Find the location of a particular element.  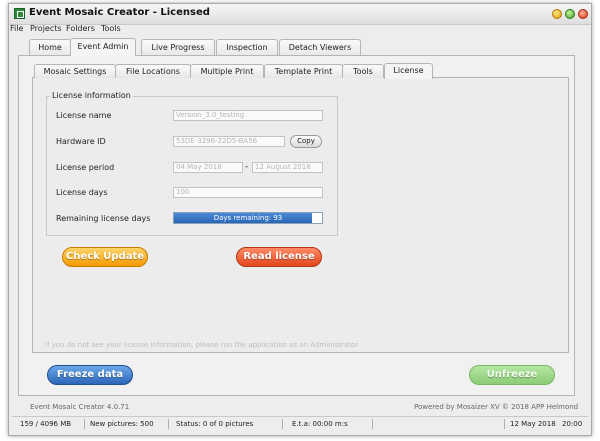

subtab-multiple-print: Multiple Print is located at coordinates (227, 71).